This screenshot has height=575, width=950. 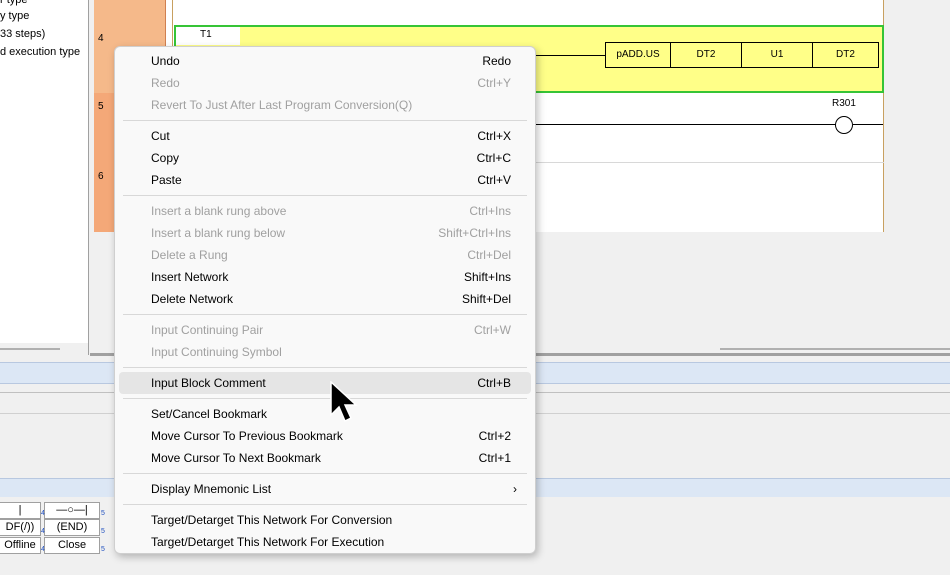 I want to click on menu-item-label: Delete Network, so click(x=192, y=299).